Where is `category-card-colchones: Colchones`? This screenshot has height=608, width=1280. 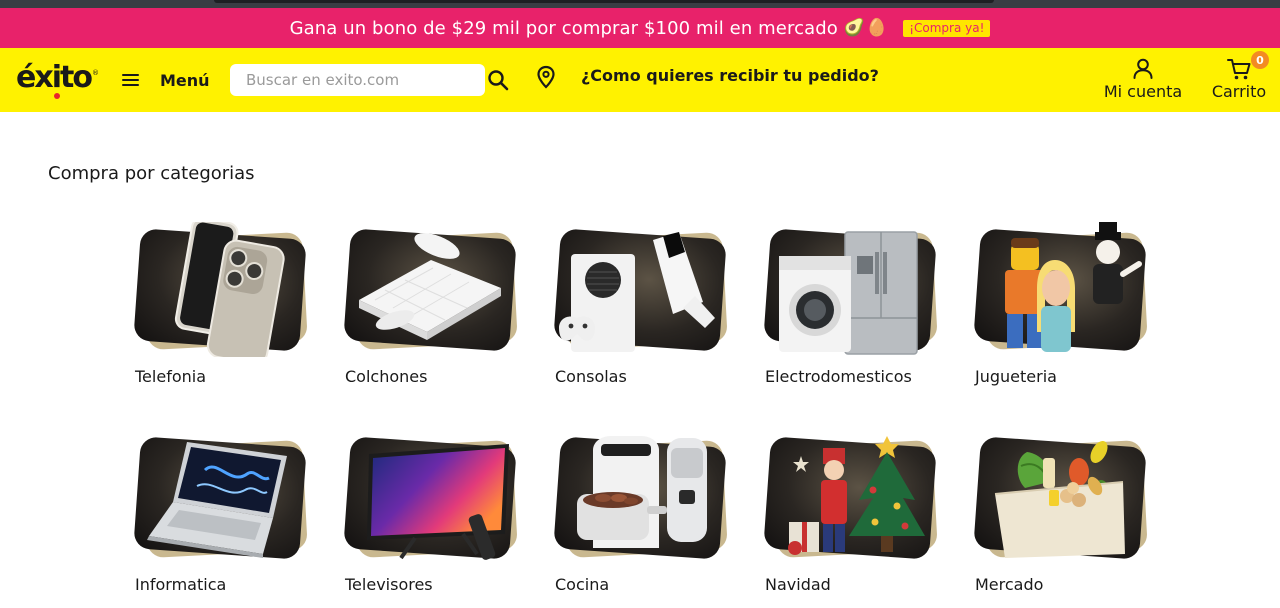 category-card-colchones: Colchones is located at coordinates (449, 326).